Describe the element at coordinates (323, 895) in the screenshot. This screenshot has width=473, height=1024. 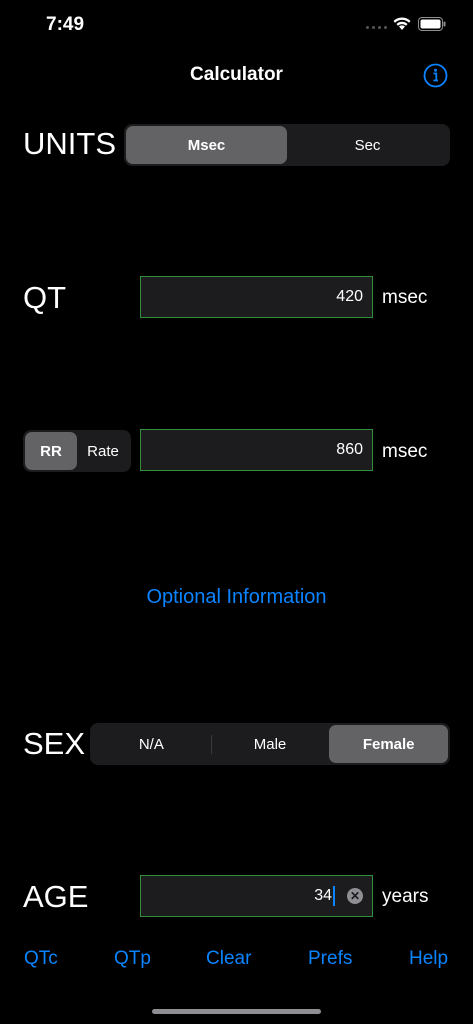
I see `age-input-value: 34` at that location.